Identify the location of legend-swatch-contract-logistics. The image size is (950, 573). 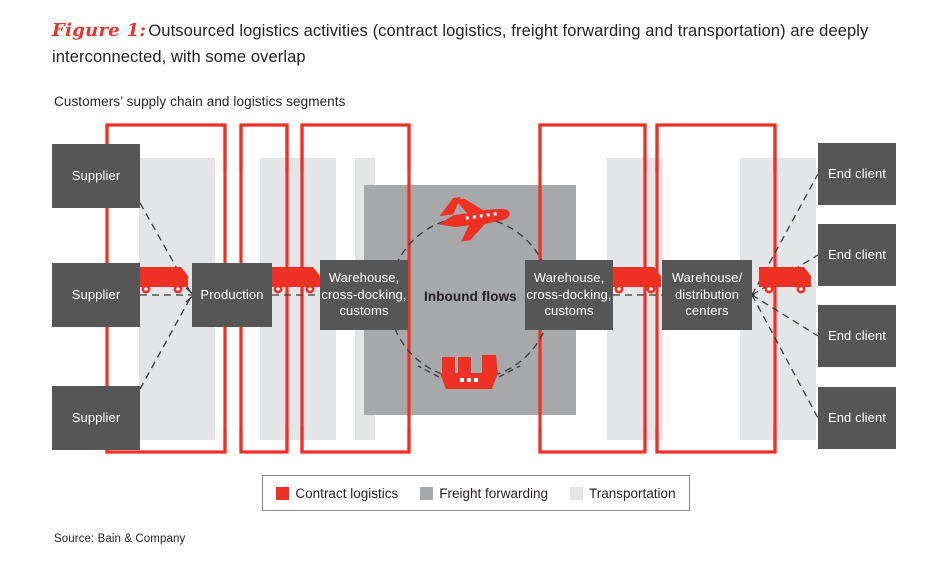
(283, 493).